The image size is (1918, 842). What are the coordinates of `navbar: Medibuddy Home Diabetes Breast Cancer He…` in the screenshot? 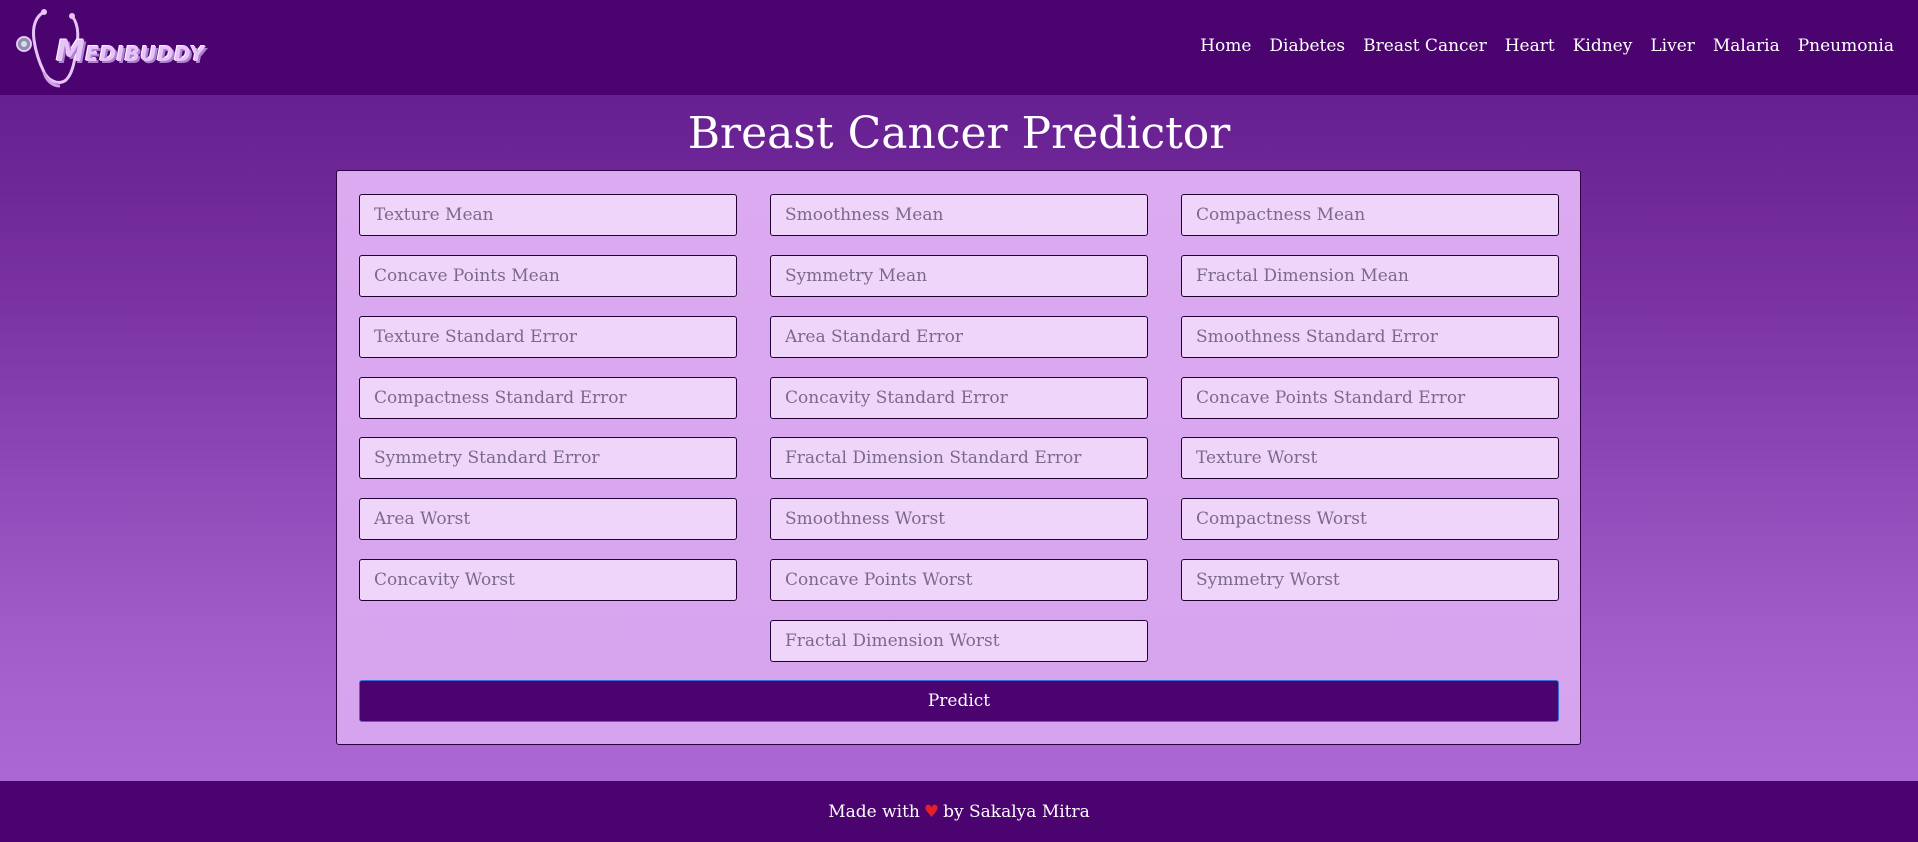 It's located at (959, 47).